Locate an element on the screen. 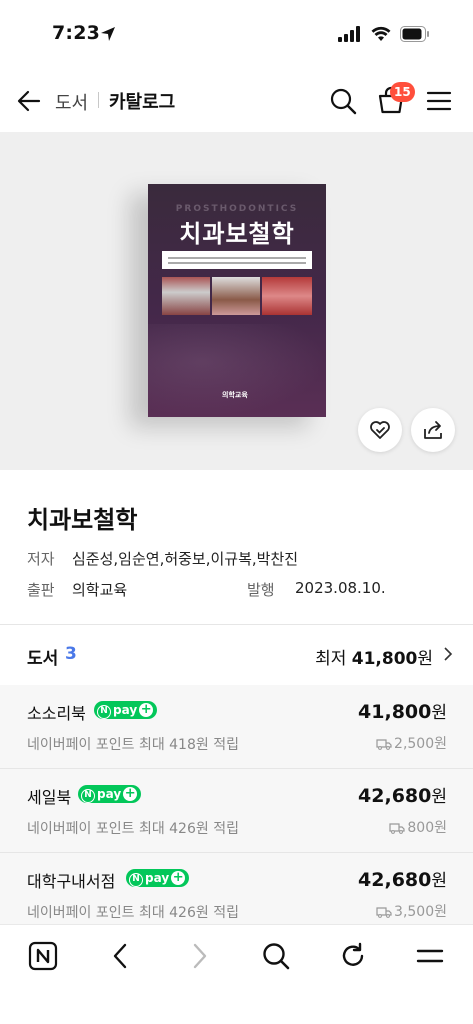  cover-authors-band is located at coordinates (237, 260).